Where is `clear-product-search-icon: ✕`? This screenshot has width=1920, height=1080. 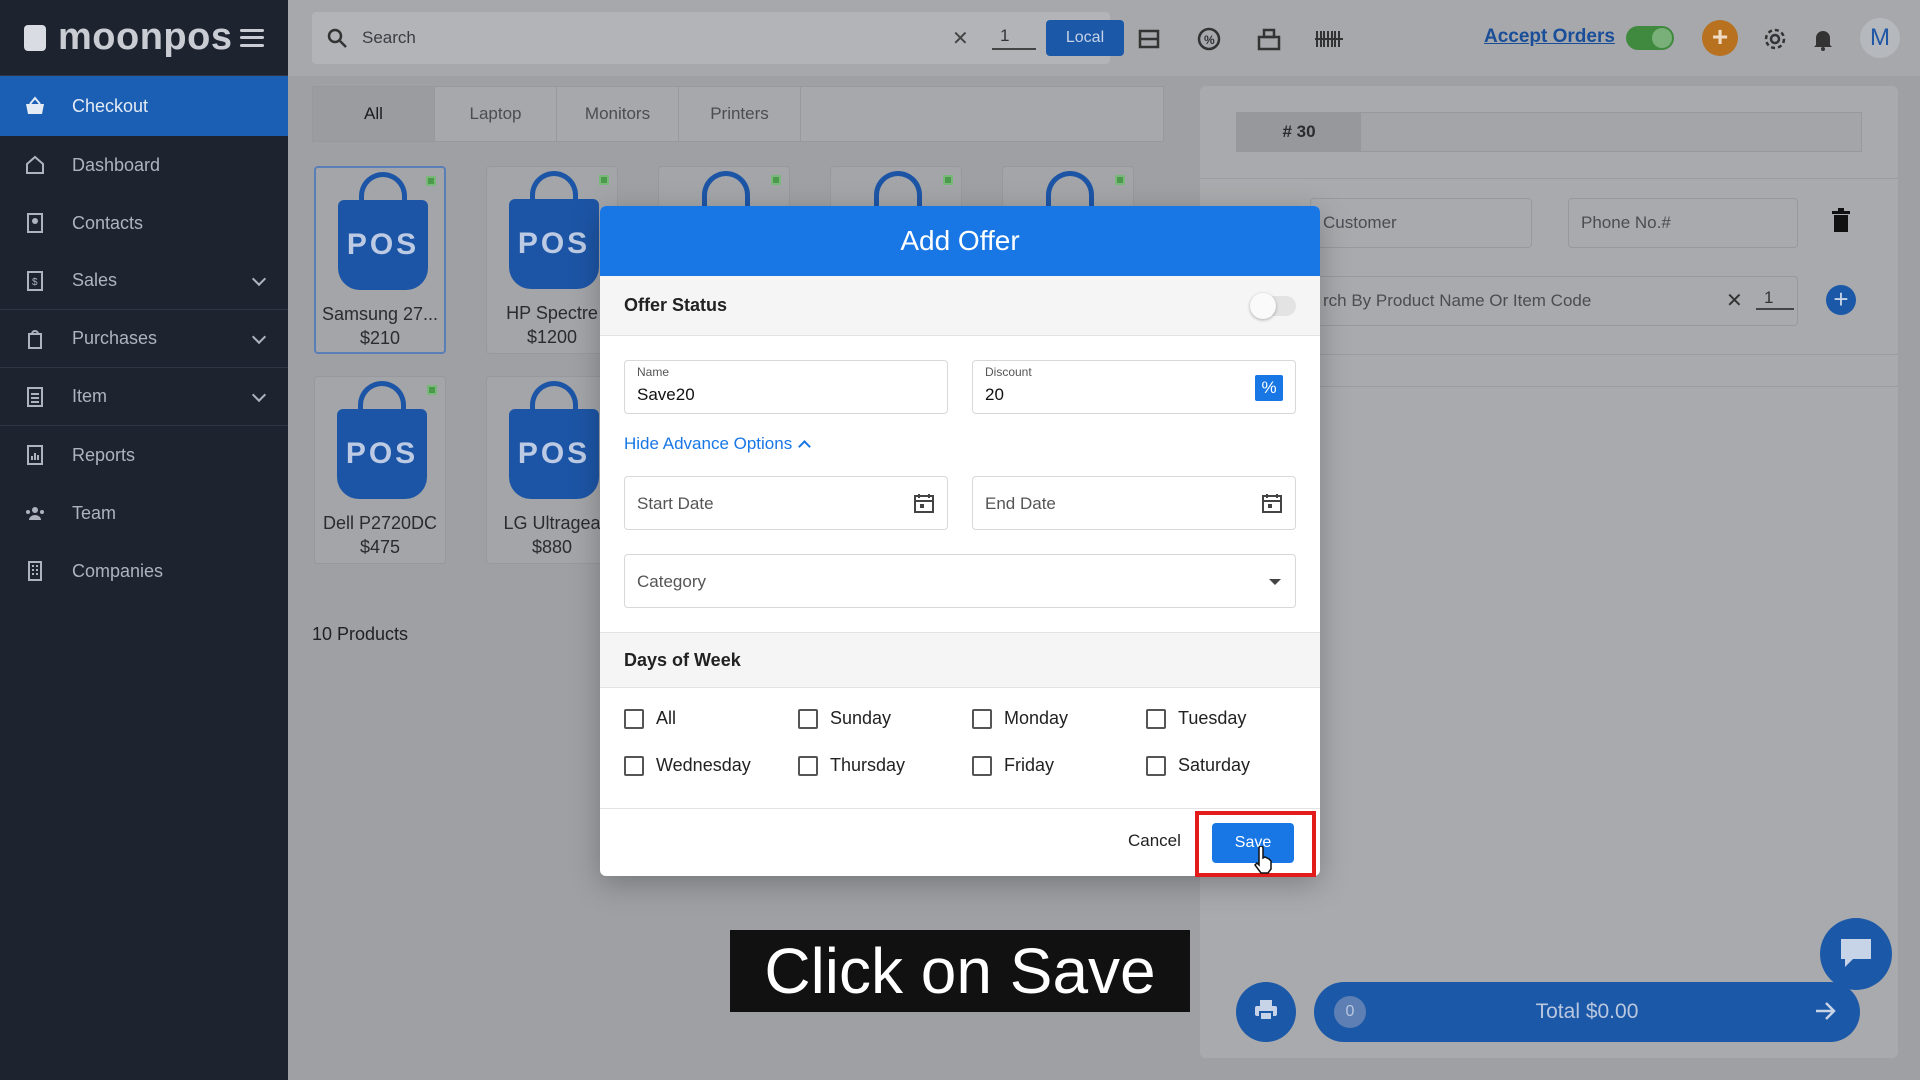 clear-product-search-icon: ✕ is located at coordinates (1734, 300).